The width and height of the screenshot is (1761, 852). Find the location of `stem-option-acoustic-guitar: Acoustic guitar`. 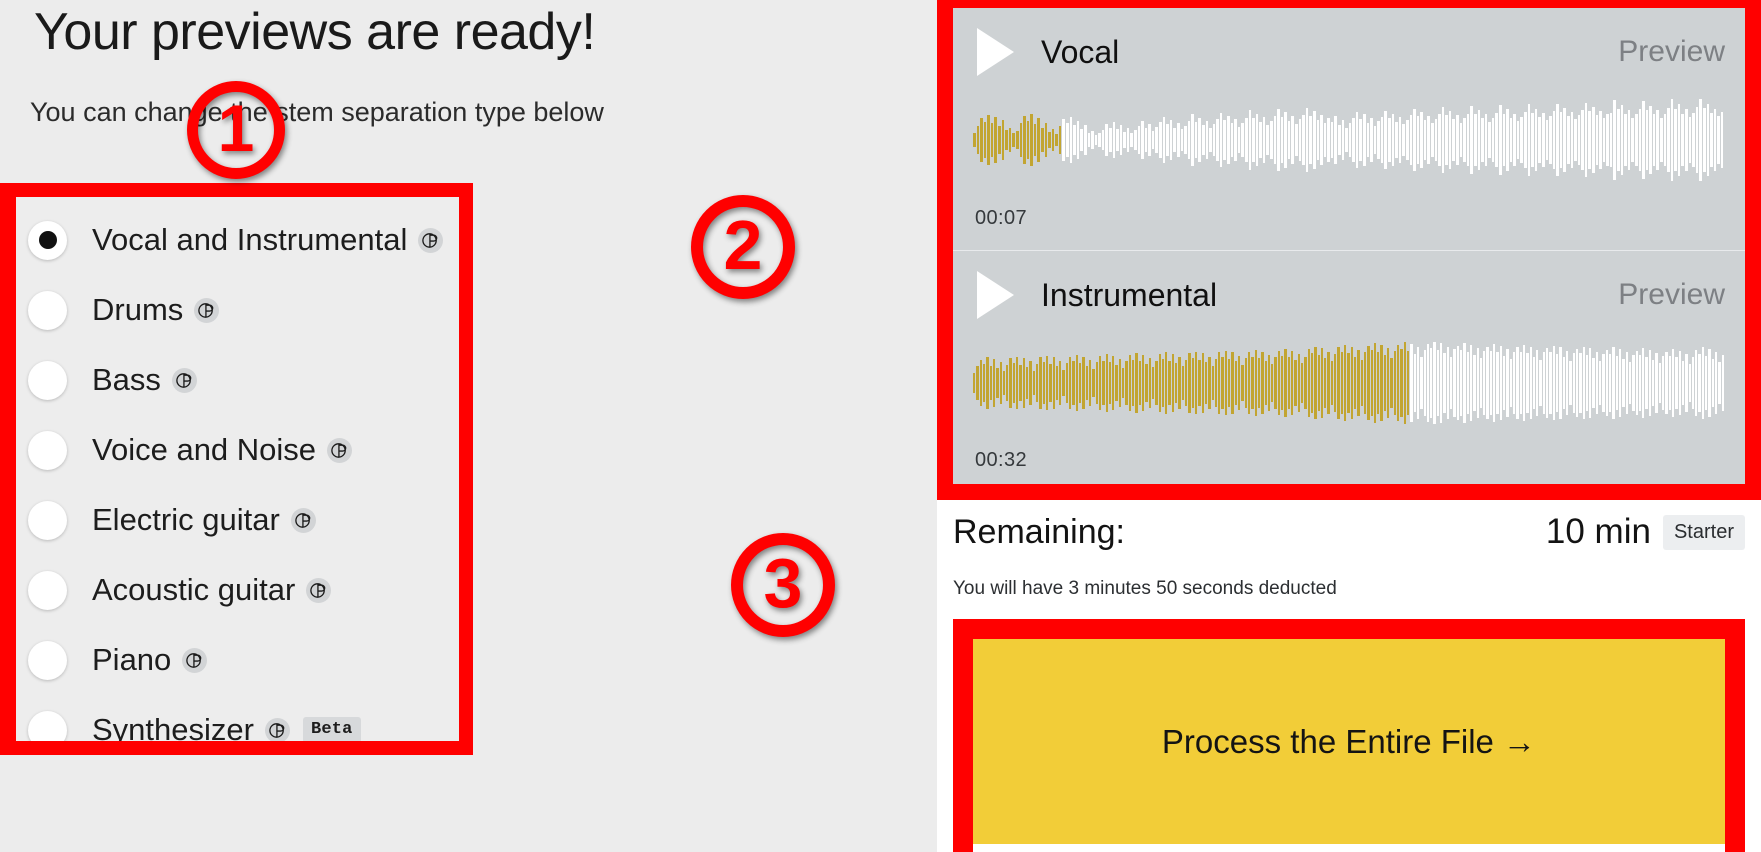

stem-option-acoustic-guitar: Acoustic guitar is located at coordinates (236, 590).